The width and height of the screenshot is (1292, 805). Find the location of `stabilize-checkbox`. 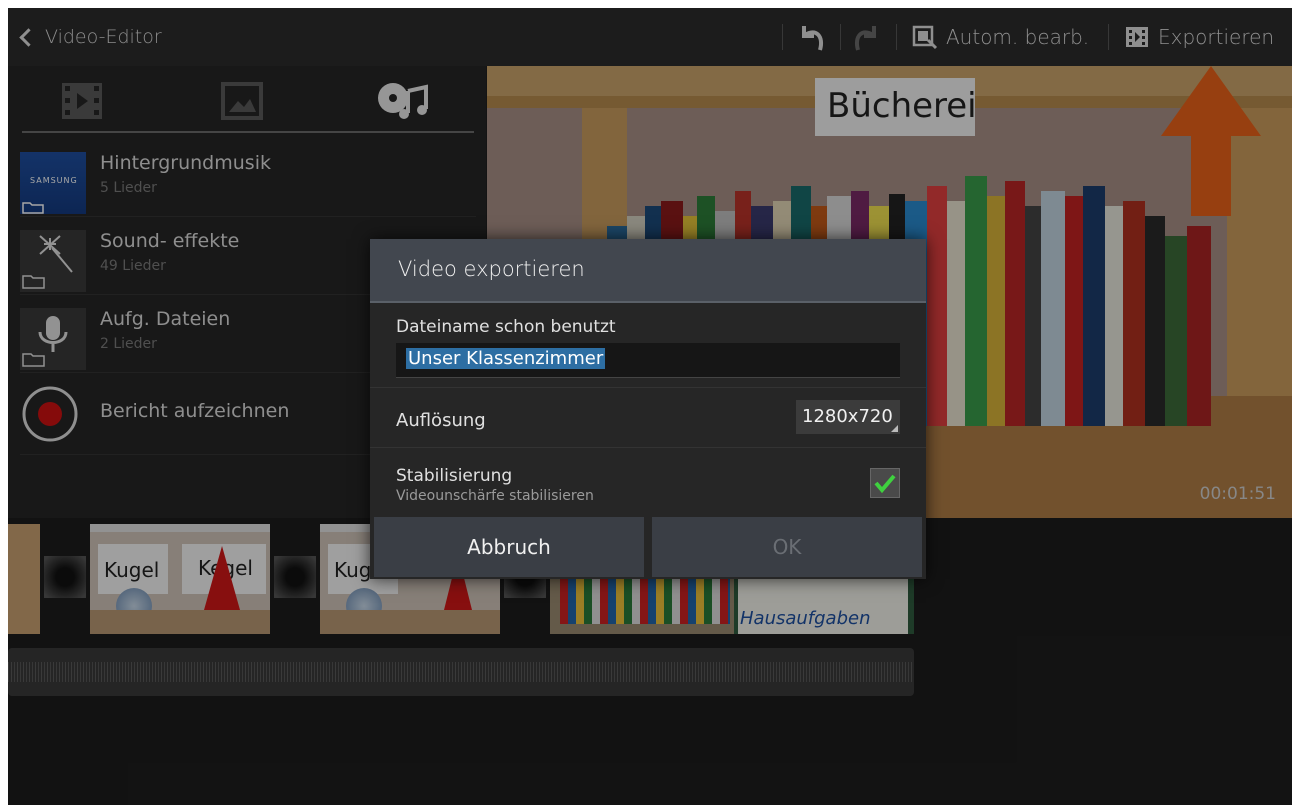

stabilize-checkbox is located at coordinates (885, 483).